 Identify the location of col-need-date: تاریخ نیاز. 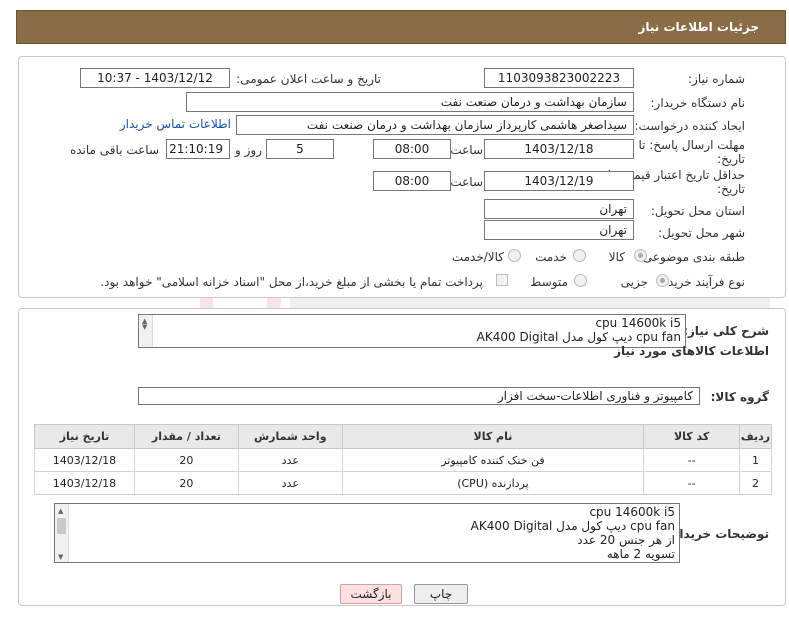
(84, 436).